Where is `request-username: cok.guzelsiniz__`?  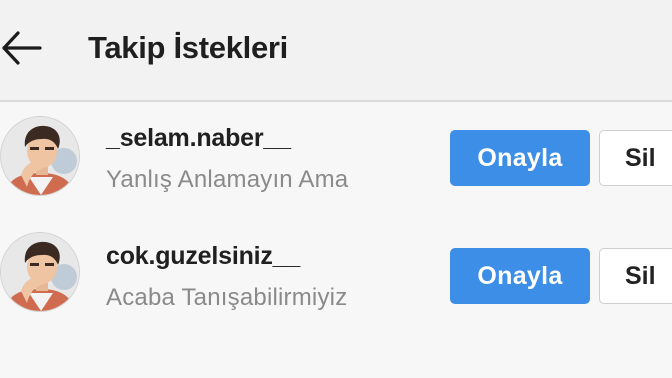
request-username: cok.guzelsiniz__ is located at coordinates (203, 256).